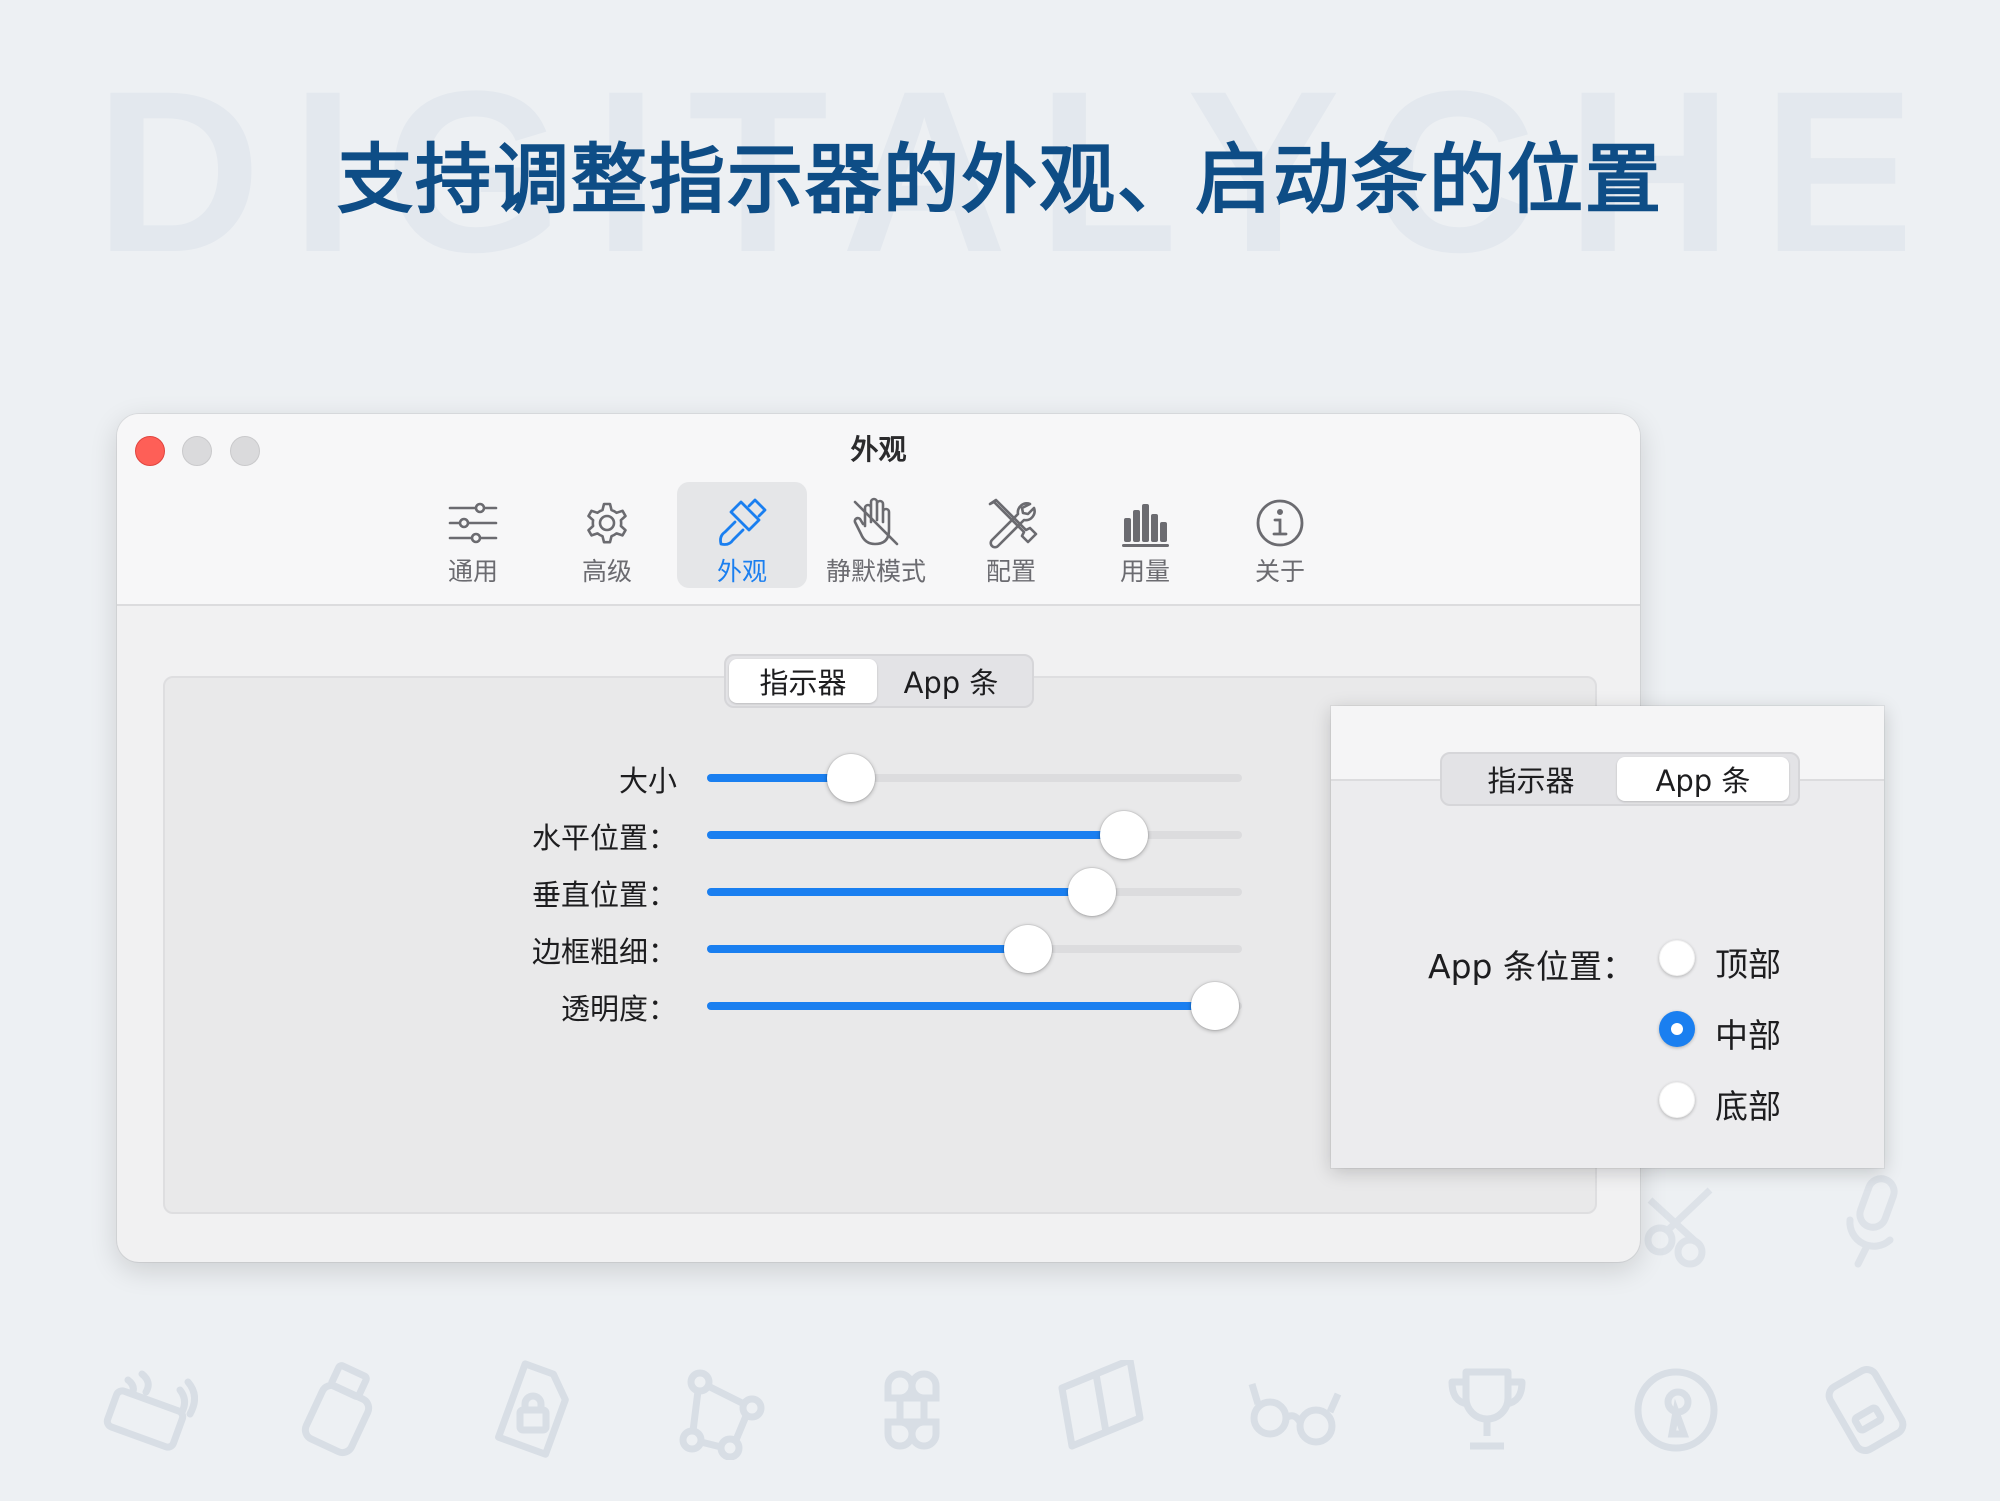 This screenshot has width=2000, height=1501. Describe the element at coordinates (1279, 571) in the screenshot. I see `tab-label: 关于` at that location.